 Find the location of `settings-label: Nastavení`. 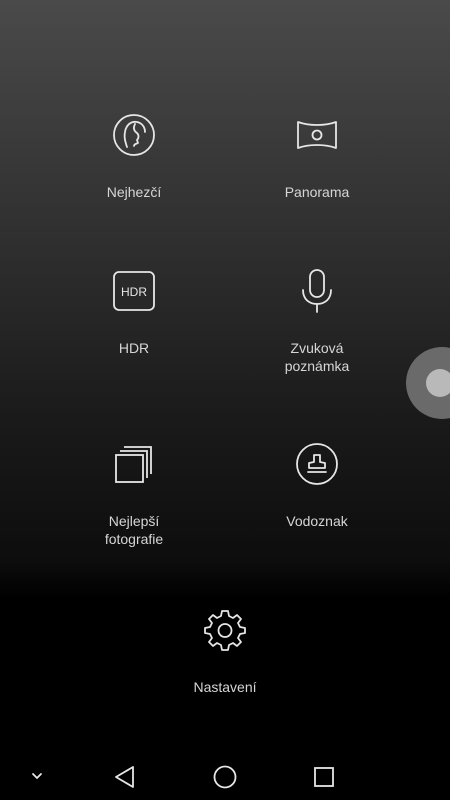

settings-label: Nastavení is located at coordinates (225, 687).